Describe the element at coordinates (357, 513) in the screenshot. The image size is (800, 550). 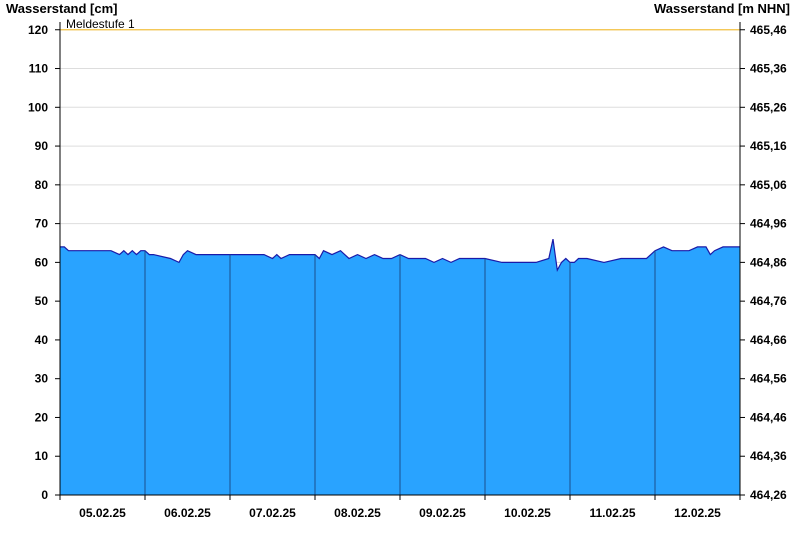
I see `x-tick-label: 08.02.25` at that location.